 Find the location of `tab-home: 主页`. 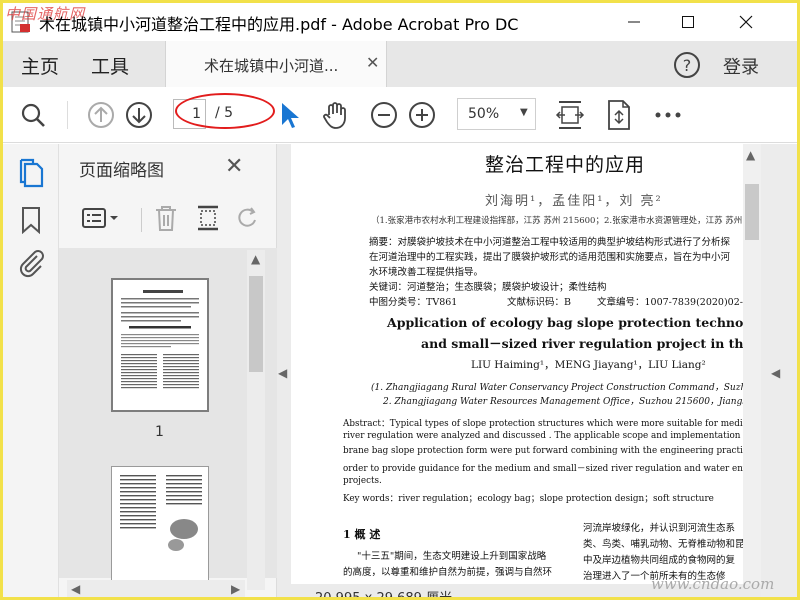

tab-home: 主页 is located at coordinates (40, 65).